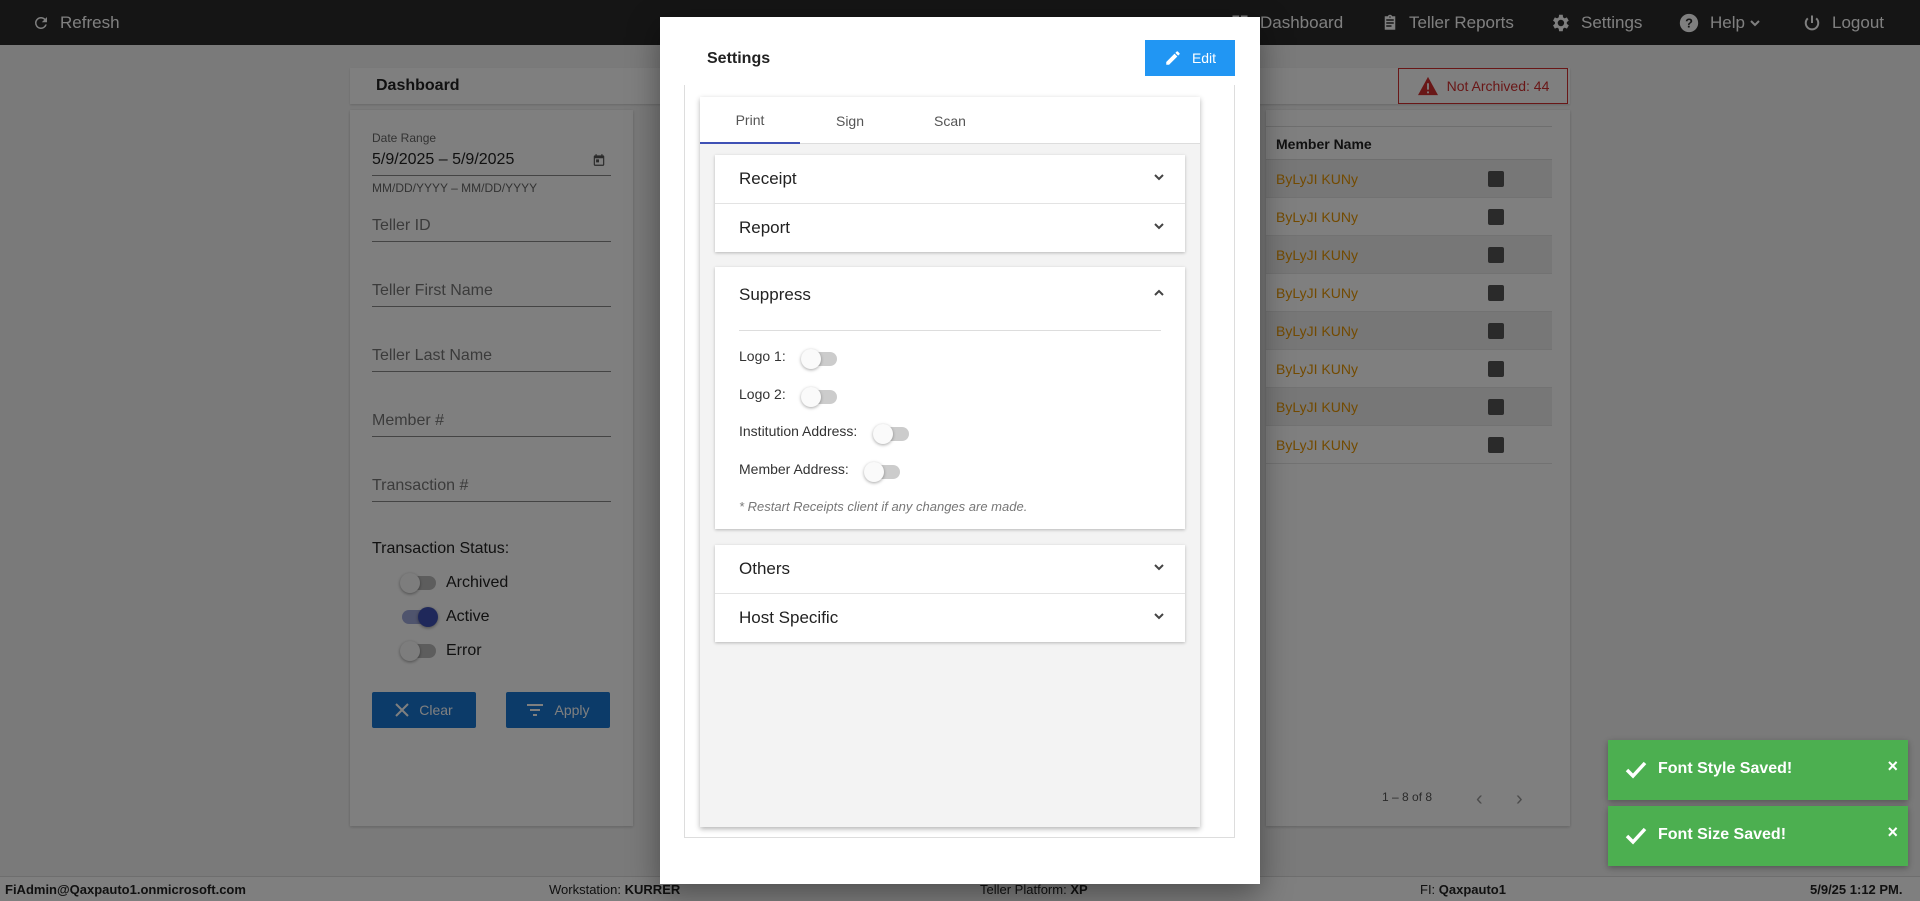 The image size is (1920, 901). What do you see at coordinates (762, 356) in the screenshot?
I see `logo1-label: Logo 1:` at bounding box center [762, 356].